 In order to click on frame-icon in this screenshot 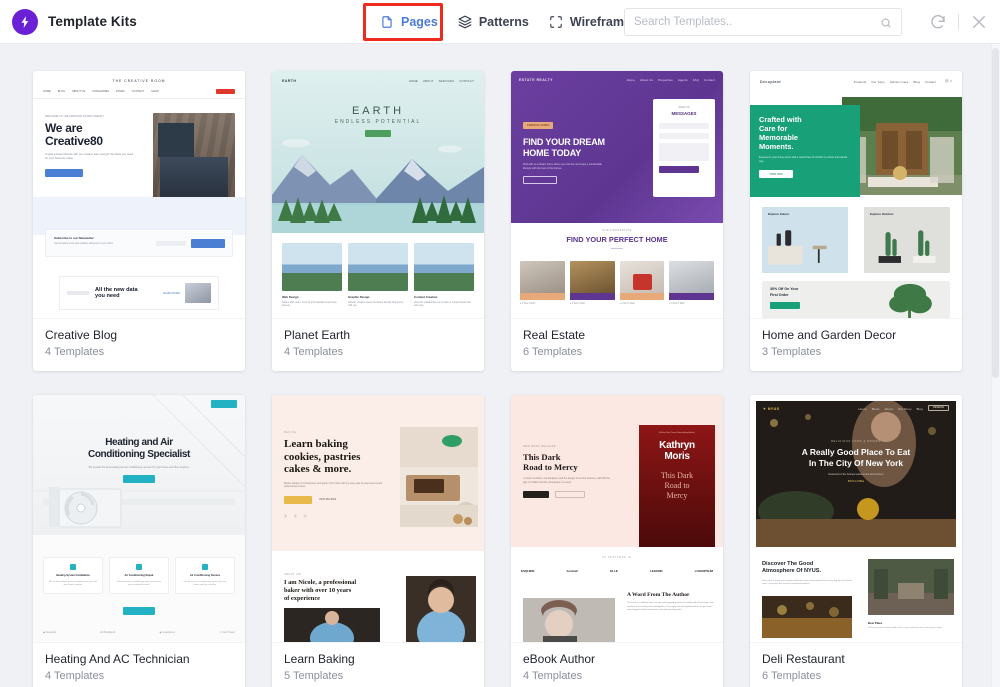, I will do `click(556, 22)`.